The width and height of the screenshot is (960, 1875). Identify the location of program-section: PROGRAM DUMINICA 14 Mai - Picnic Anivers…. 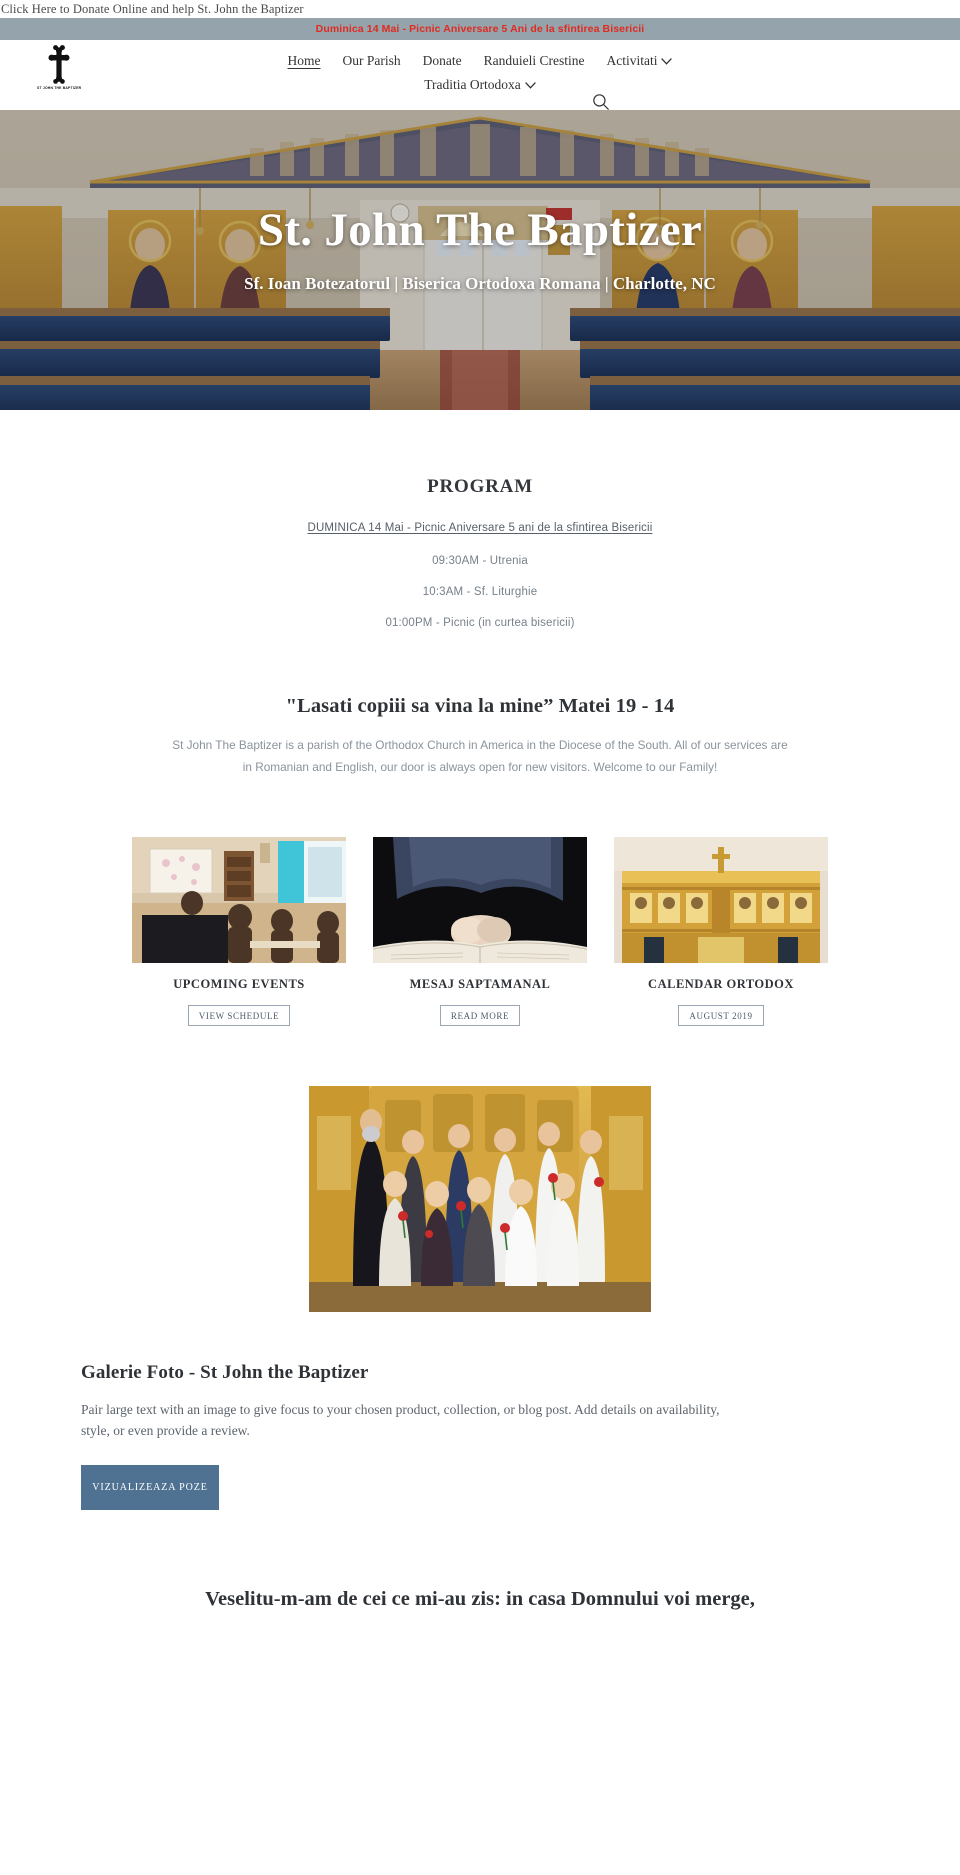
(480, 519).